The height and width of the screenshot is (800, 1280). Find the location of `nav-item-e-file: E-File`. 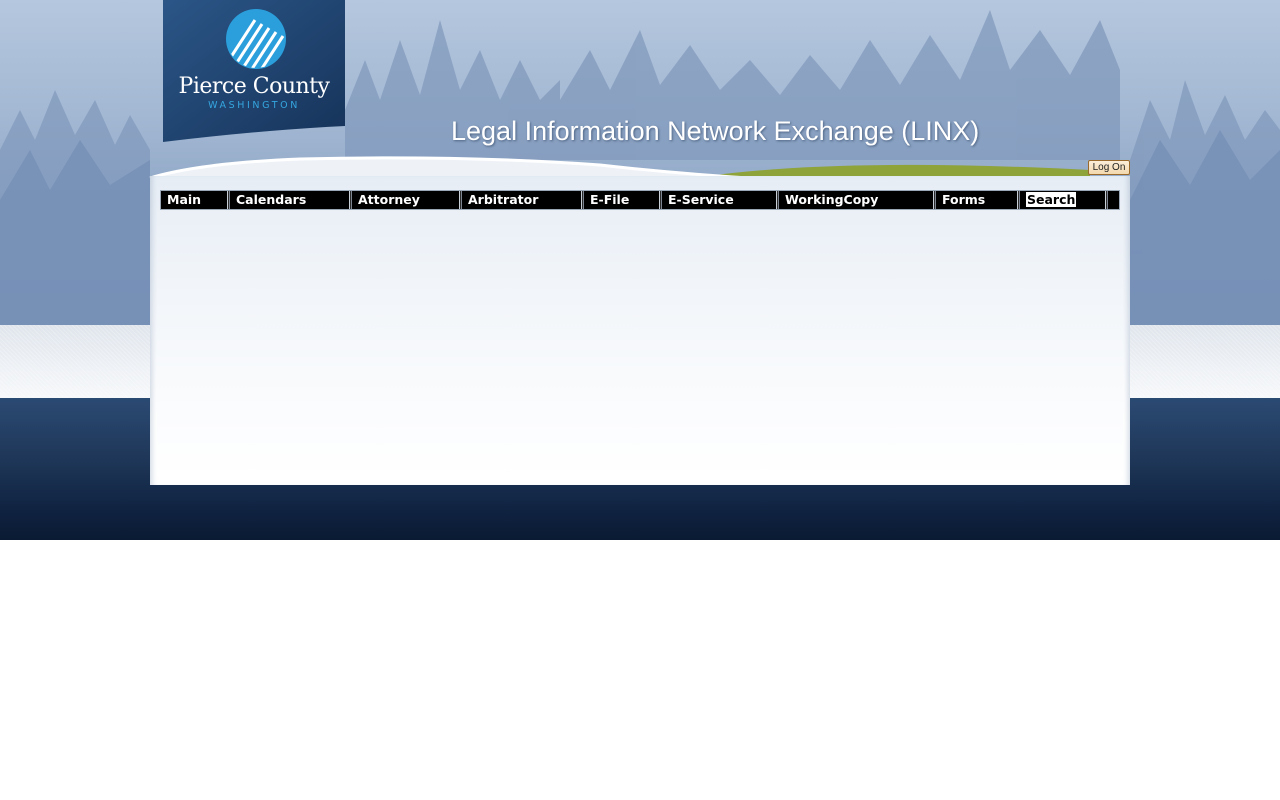

nav-item-e-file: E-File is located at coordinates (621, 200).